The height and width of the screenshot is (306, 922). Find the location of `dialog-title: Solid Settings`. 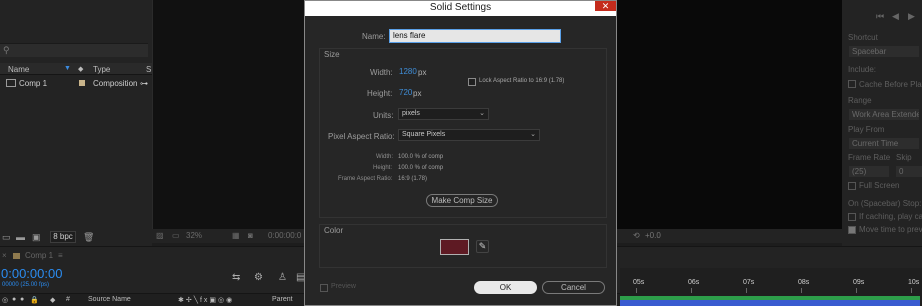

dialog-title: Solid Settings is located at coordinates (460, 7).